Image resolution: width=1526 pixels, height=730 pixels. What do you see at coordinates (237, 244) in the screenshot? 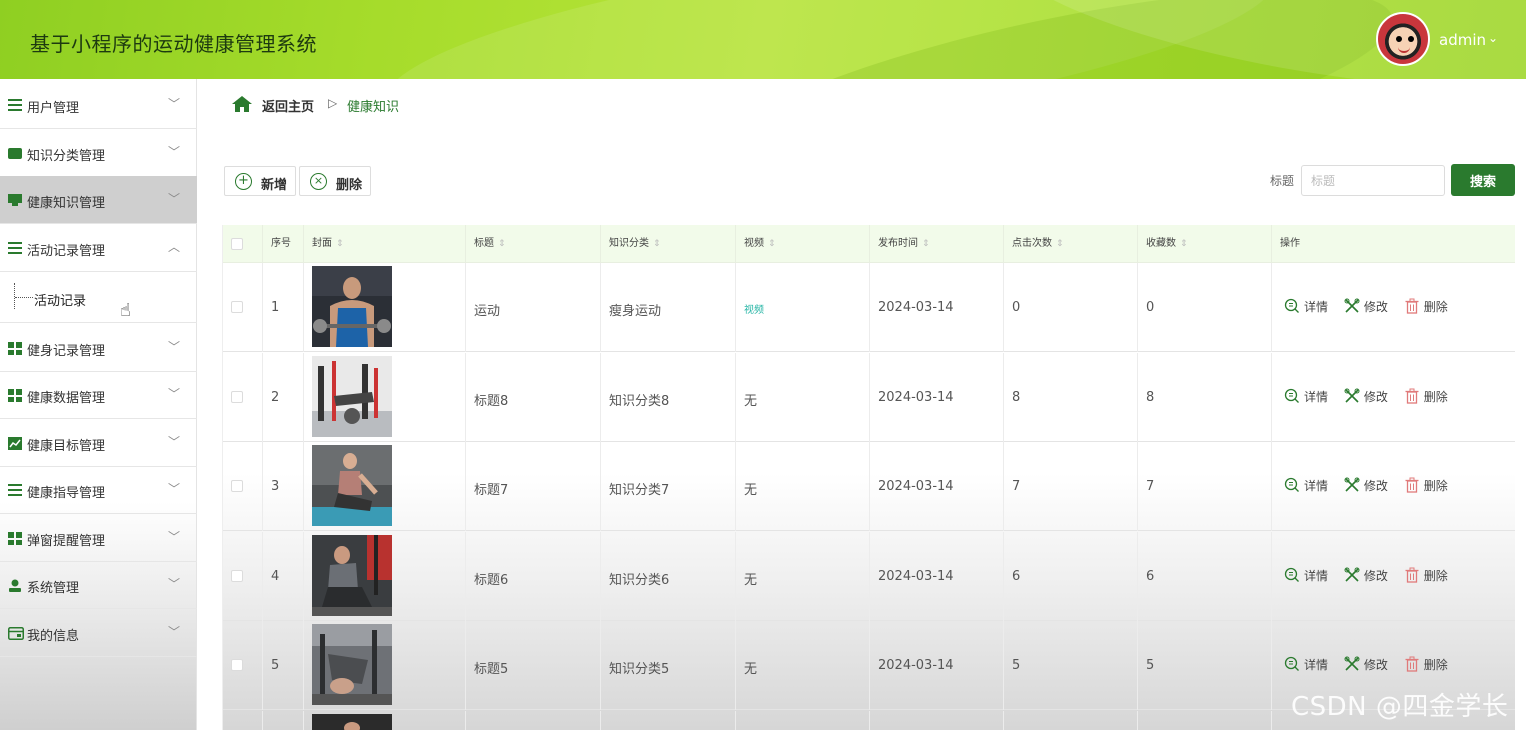
I see `select-all-checkbox` at bounding box center [237, 244].